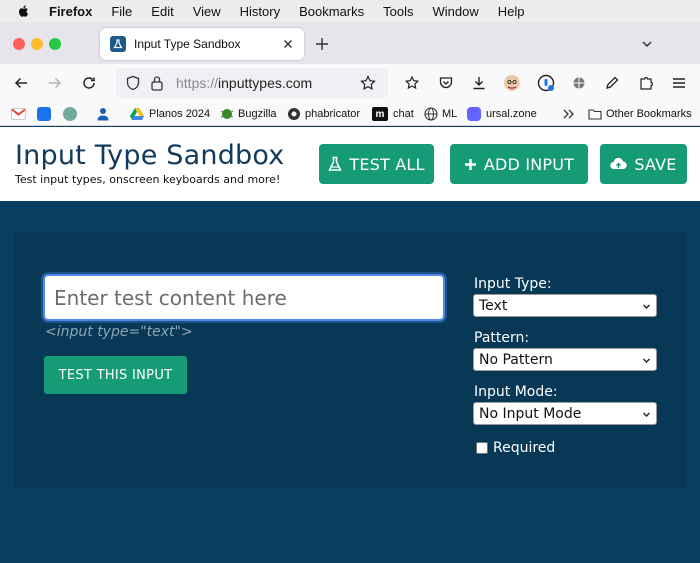 This screenshot has height=563, width=700. What do you see at coordinates (368, 83) in the screenshot?
I see `bookmark-star-icon` at bounding box center [368, 83].